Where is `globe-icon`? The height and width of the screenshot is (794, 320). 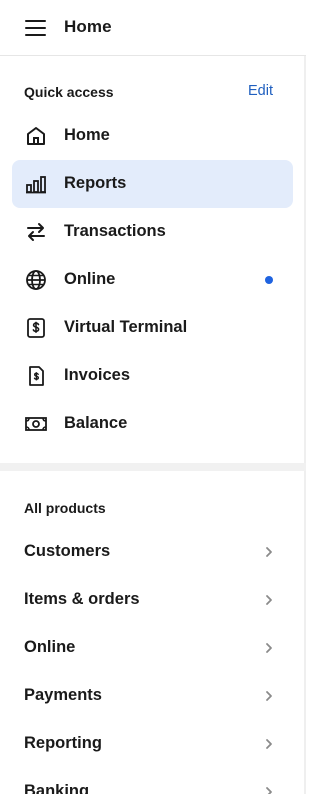
globe-icon is located at coordinates (36, 280).